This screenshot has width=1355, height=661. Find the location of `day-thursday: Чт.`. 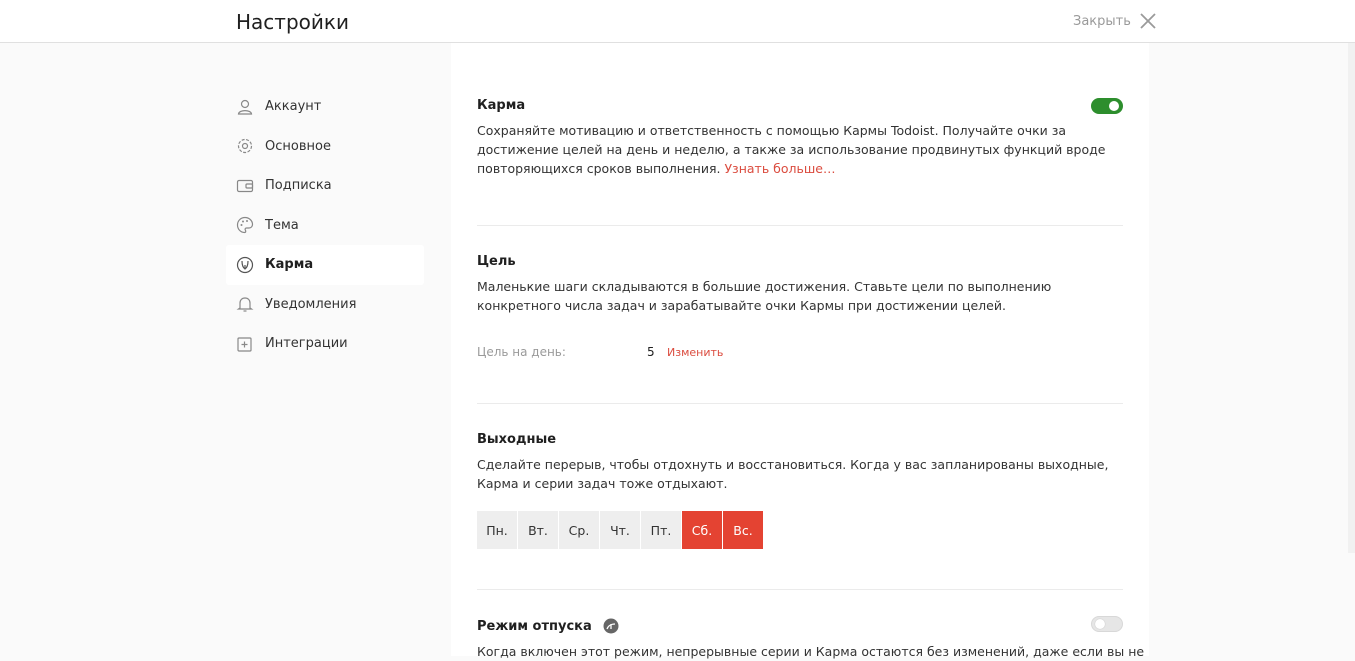

day-thursday: Чт. is located at coordinates (620, 530).